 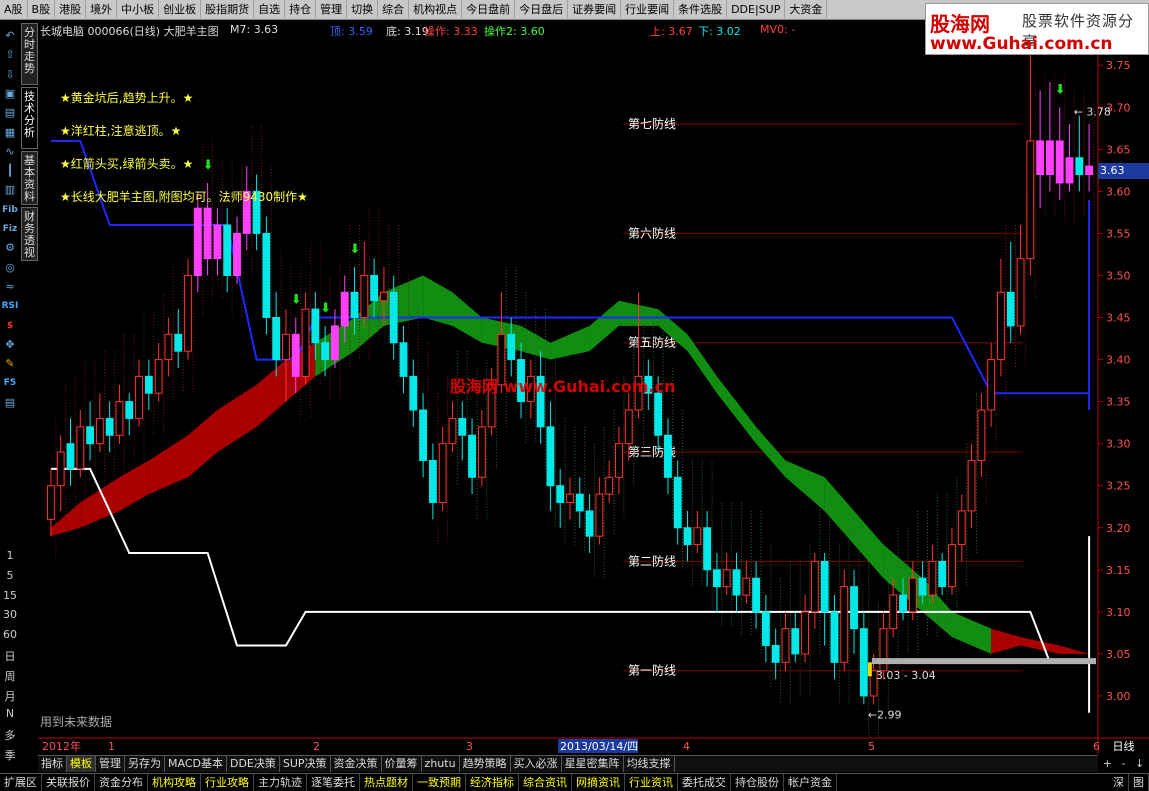 I want to click on menu-item: 今日盘后, so click(x=542, y=10).